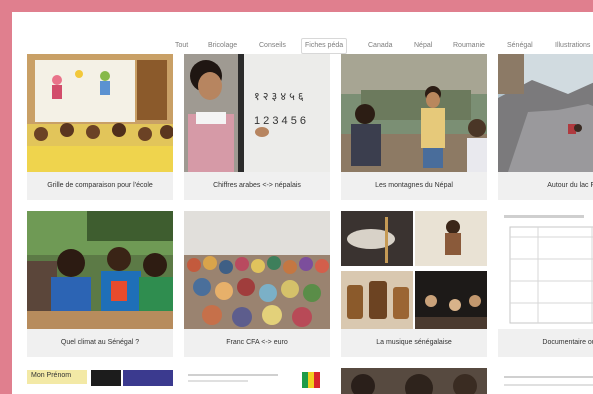  I want to click on filter-nepal: Népal, so click(423, 46).